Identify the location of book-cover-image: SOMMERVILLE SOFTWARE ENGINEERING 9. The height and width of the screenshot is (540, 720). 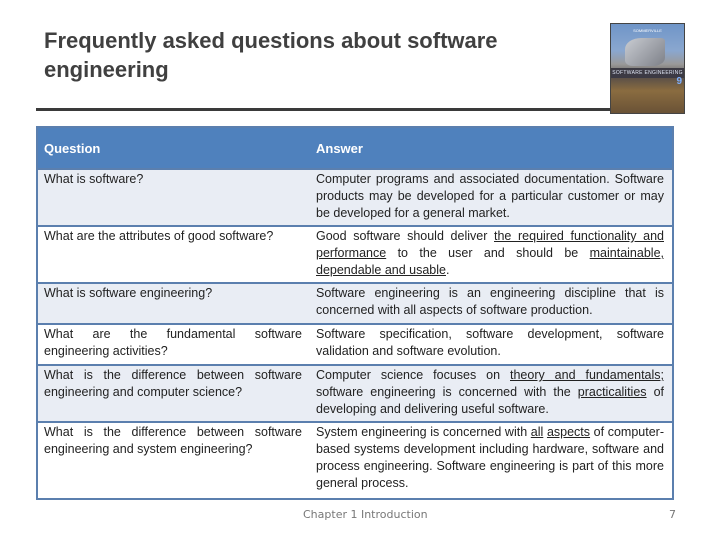
(647, 68).